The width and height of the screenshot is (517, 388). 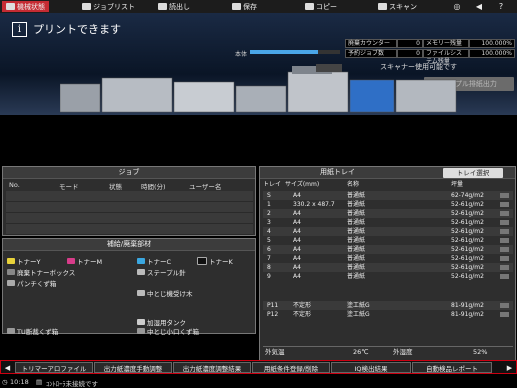 What do you see at coordinates (388, 258) in the screenshot?
I see `tray-row: 7 A4 普通紙 52-61g/m2` at bounding box center [388, 258].